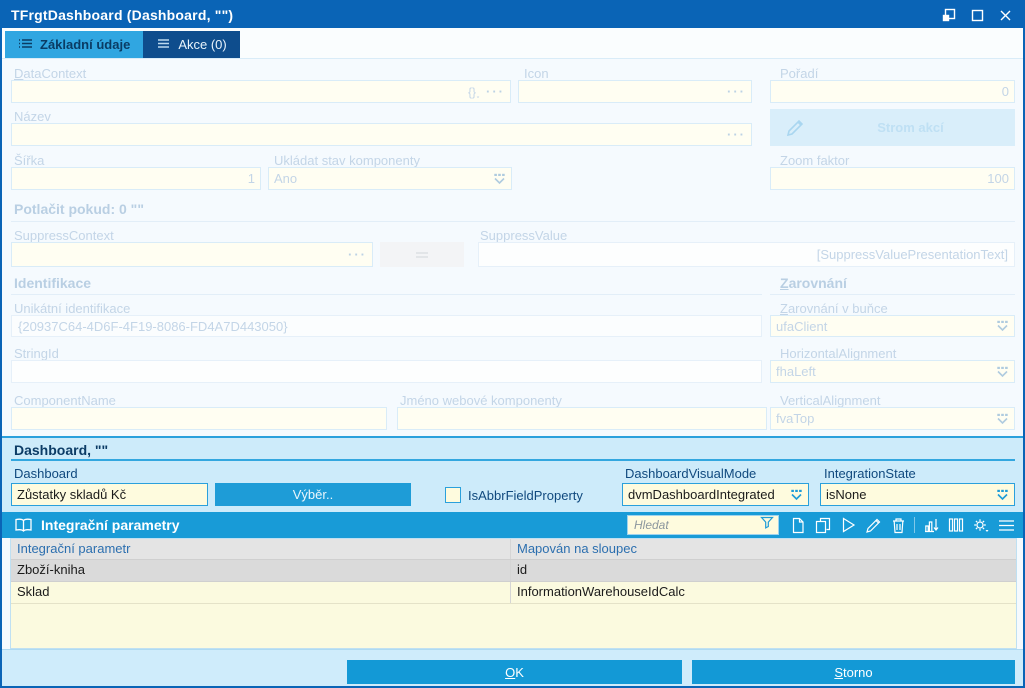 This screenshot has width=1025, height=688. I want to click on visual-mode-label: DashboardVisualMode, so click(691, 473).